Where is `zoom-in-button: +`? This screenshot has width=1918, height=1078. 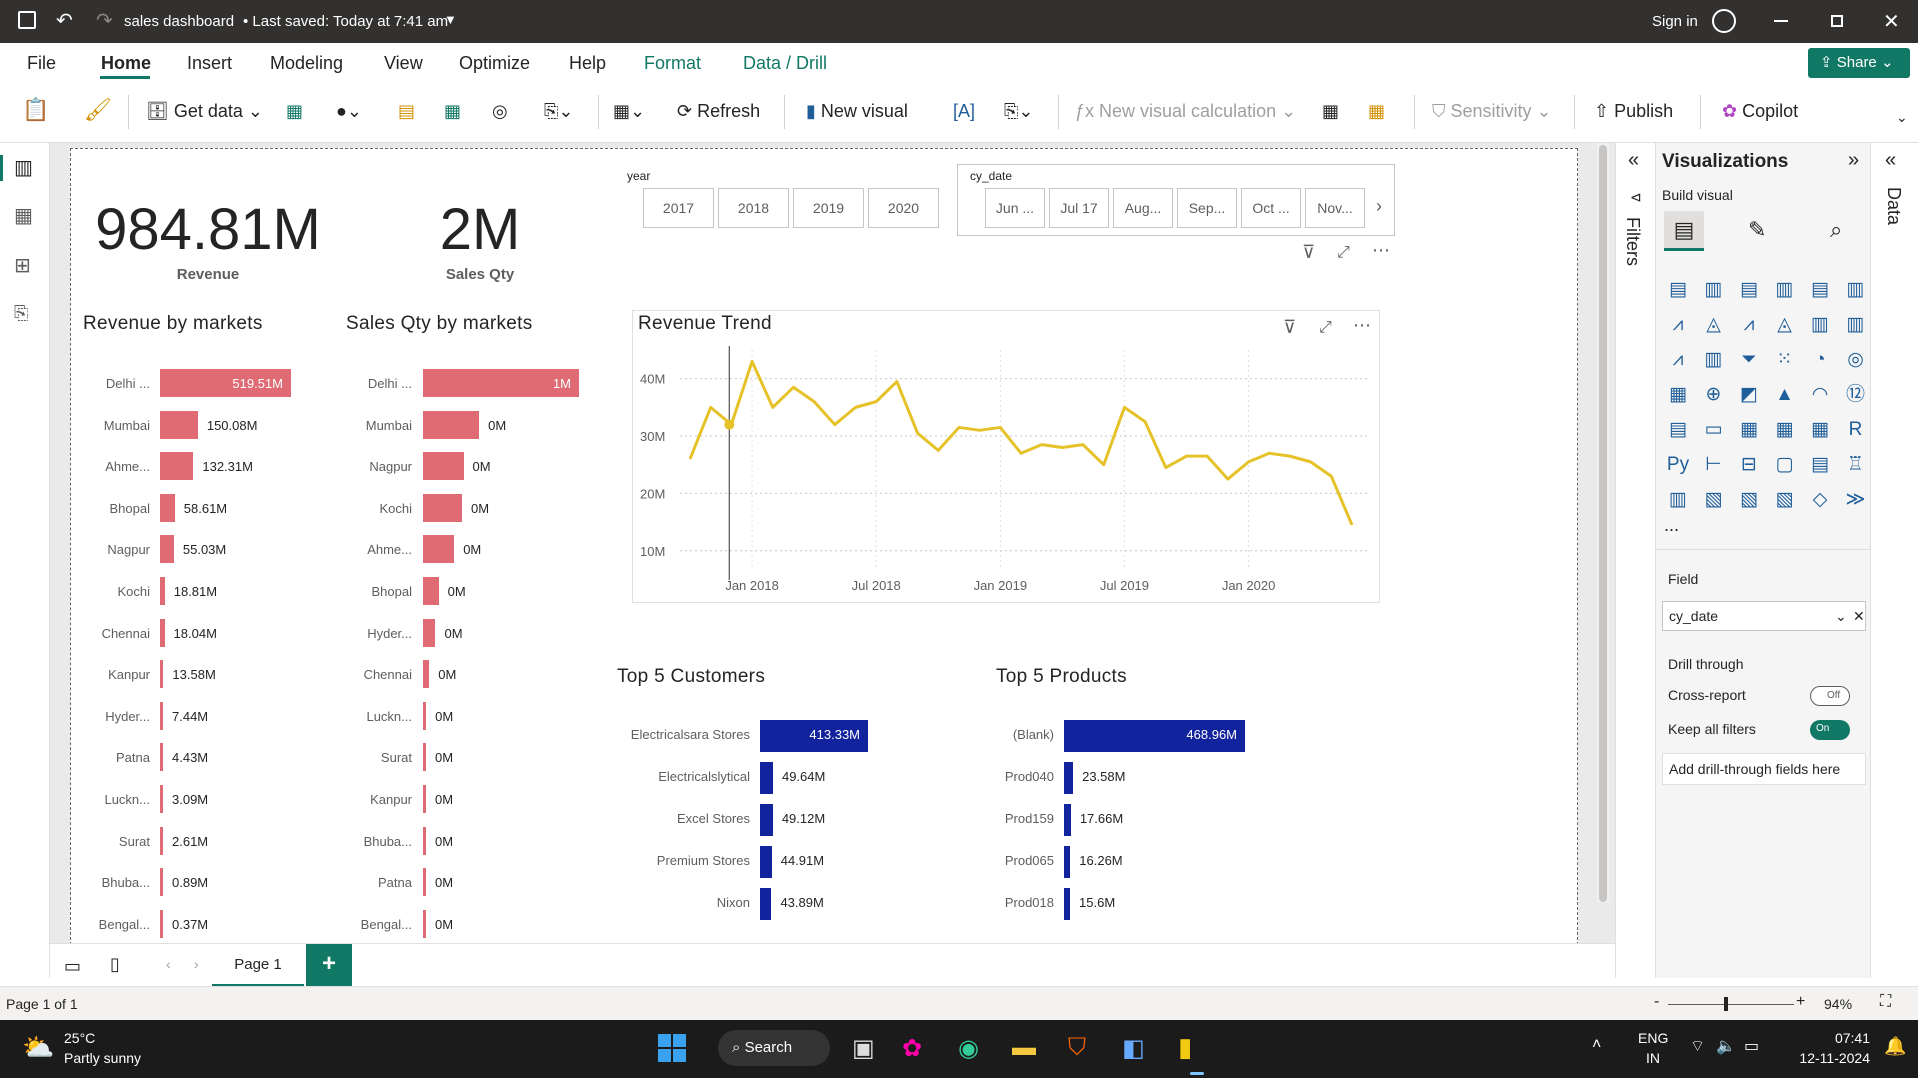 zoom-in-button: + is located at coordinates (1800, 1002).